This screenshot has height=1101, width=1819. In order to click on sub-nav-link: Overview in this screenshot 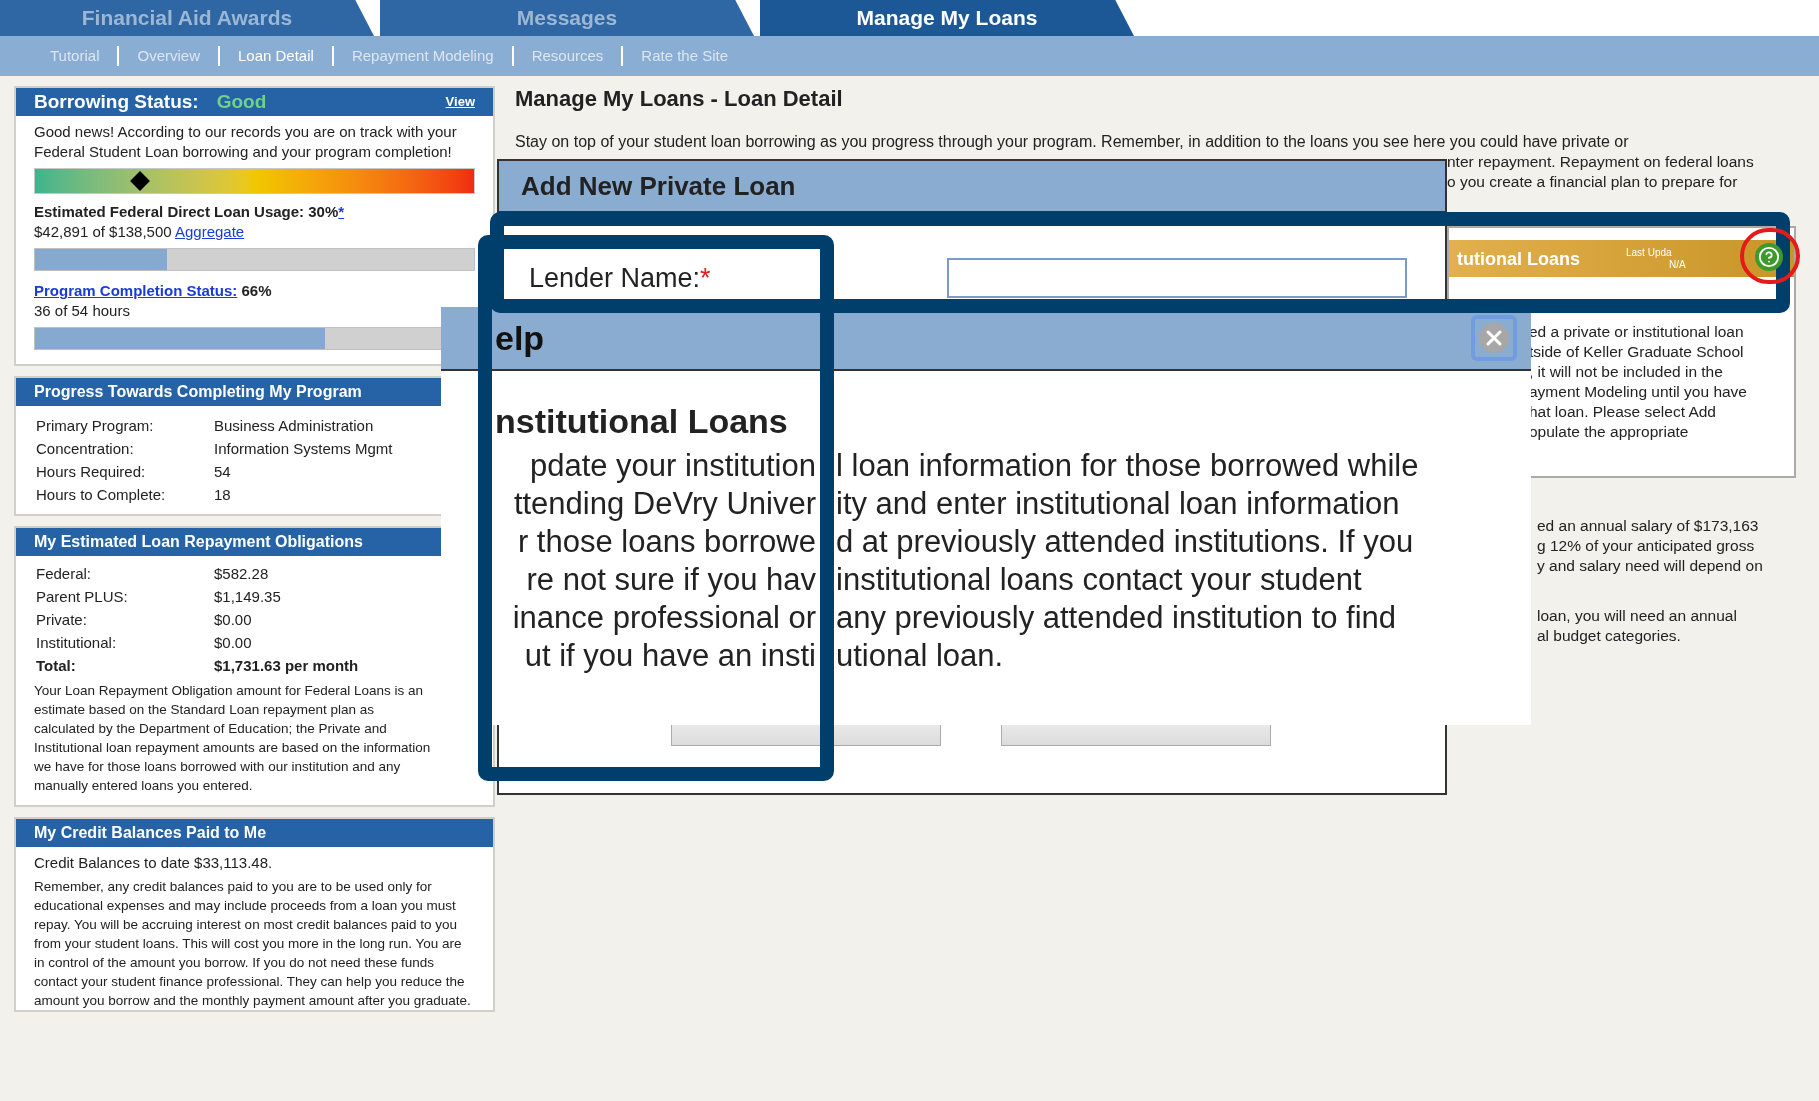, I will do `click(167, 56)`.